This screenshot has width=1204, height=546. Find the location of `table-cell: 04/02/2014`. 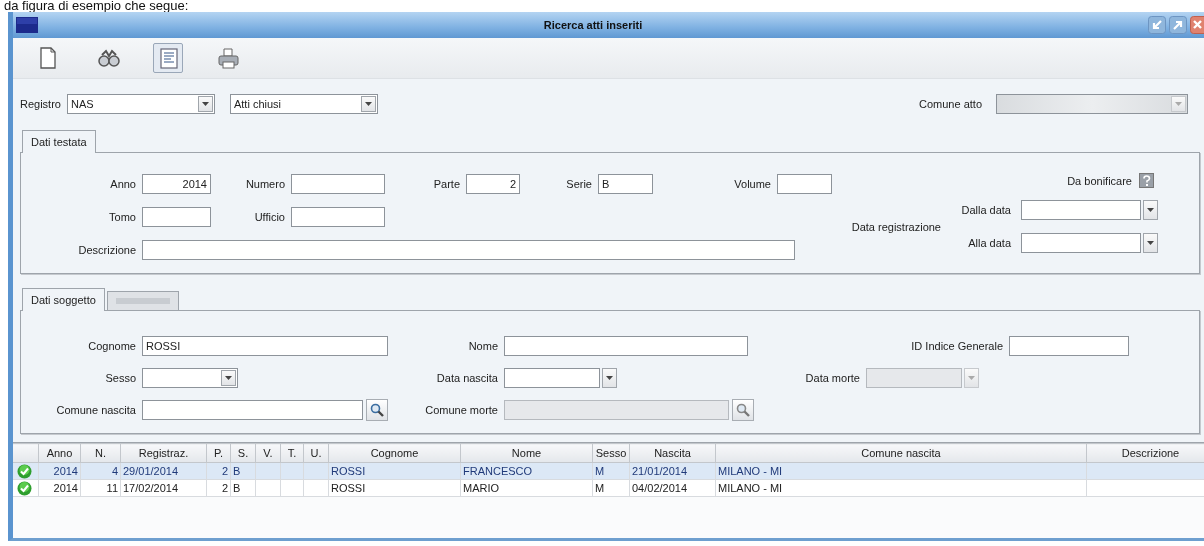

table-cell: 04/02/2014 is located at coordinates (660, 488).